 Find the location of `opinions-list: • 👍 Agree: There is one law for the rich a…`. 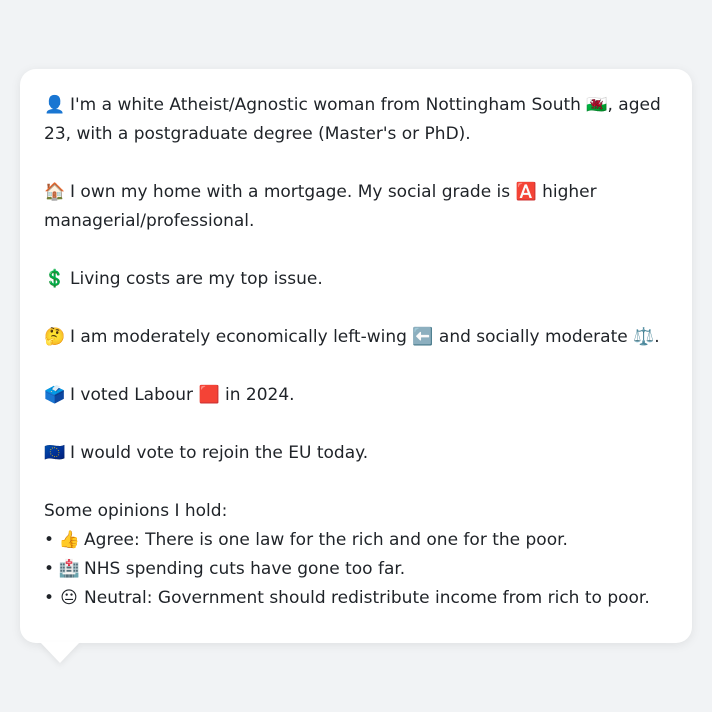

opinions-list: • 👍 Agree: There is one law for the rich a… is located at coordinates (356, 569).